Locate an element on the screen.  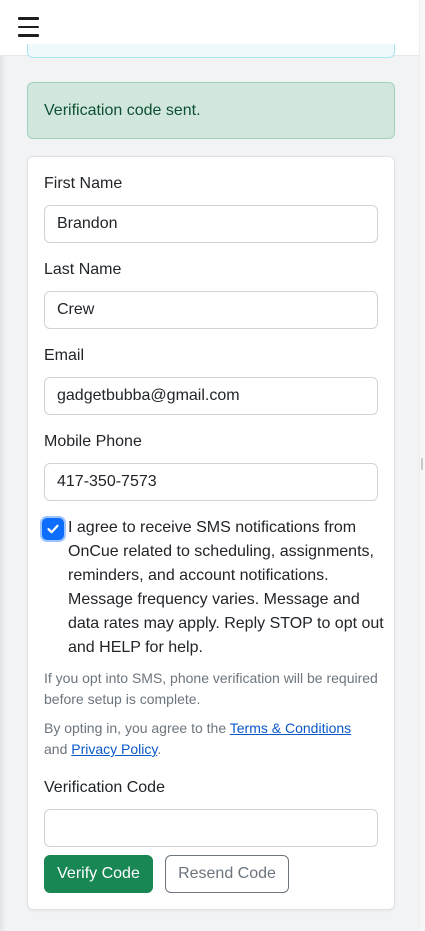
previous-alert-fragment is located at coordinates (211, 51).